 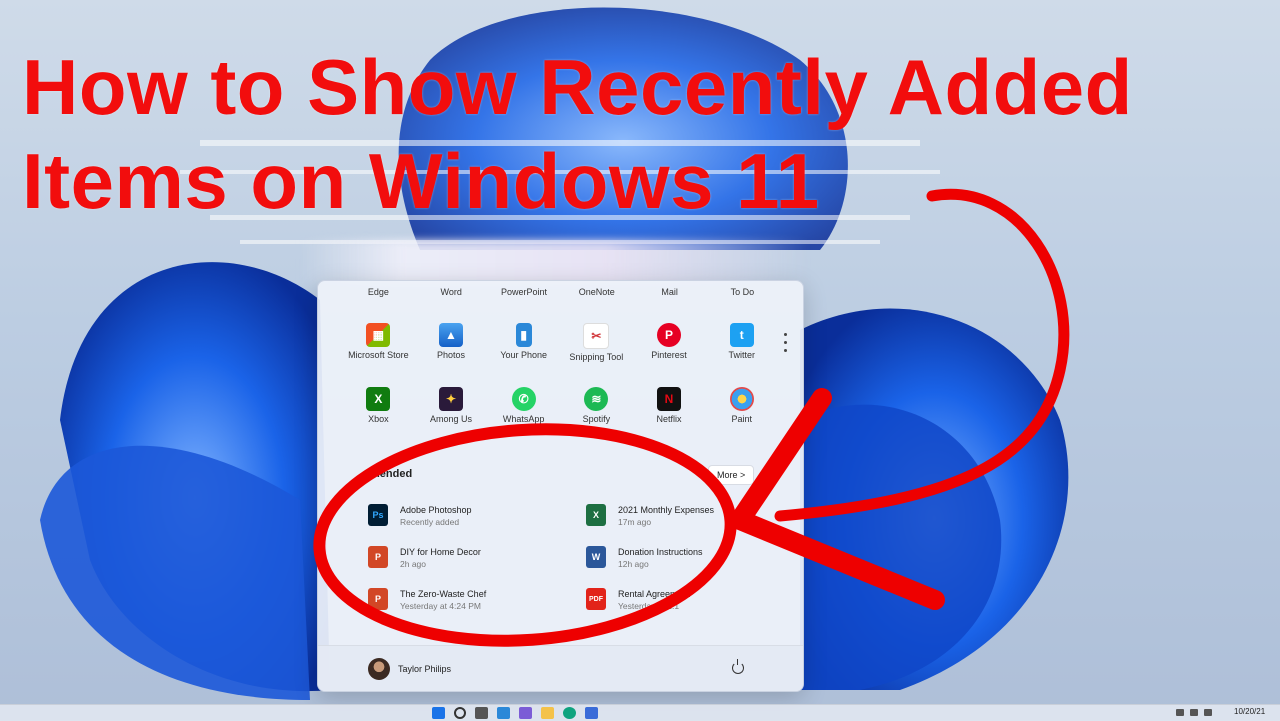 I want to click on top-app-labels: Edge Word PowerPoint OneNote Mail To Do, so click(x=560, y=292).